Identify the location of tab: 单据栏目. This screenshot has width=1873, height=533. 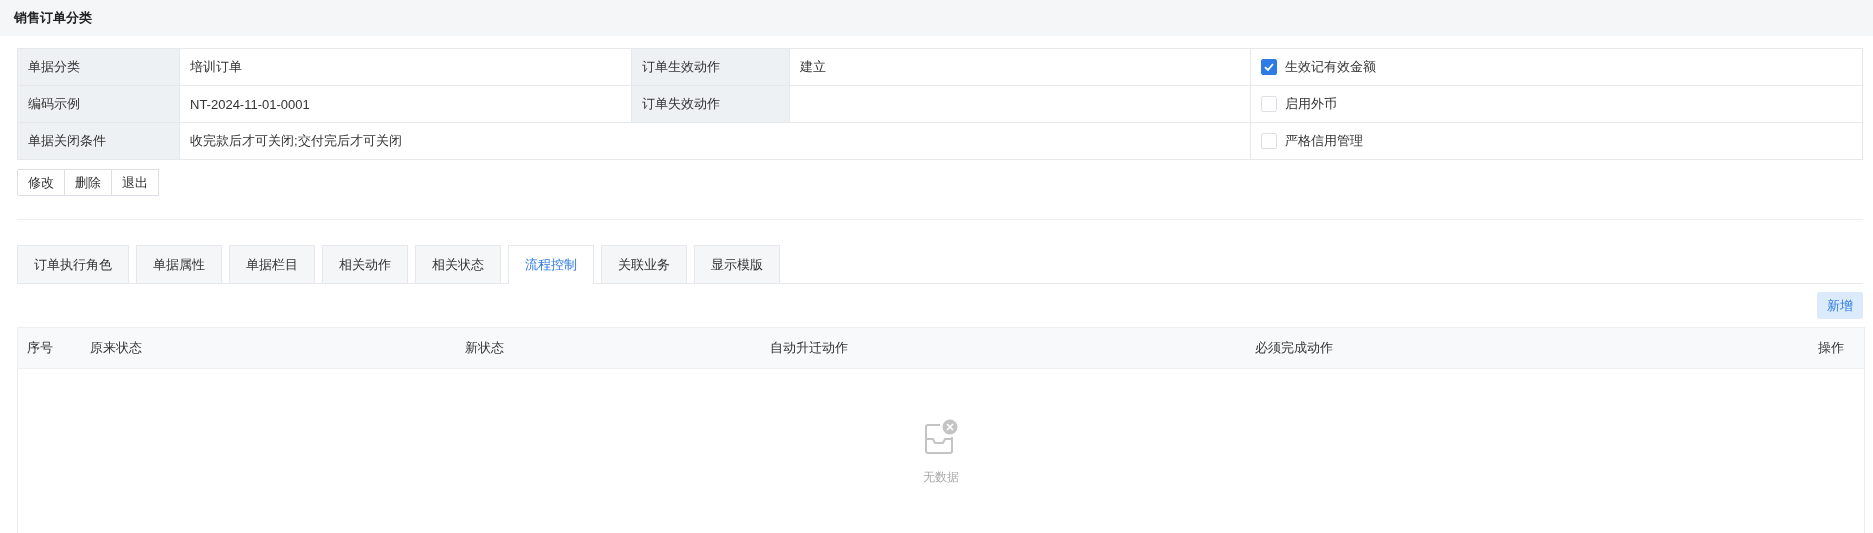
(272, 264).